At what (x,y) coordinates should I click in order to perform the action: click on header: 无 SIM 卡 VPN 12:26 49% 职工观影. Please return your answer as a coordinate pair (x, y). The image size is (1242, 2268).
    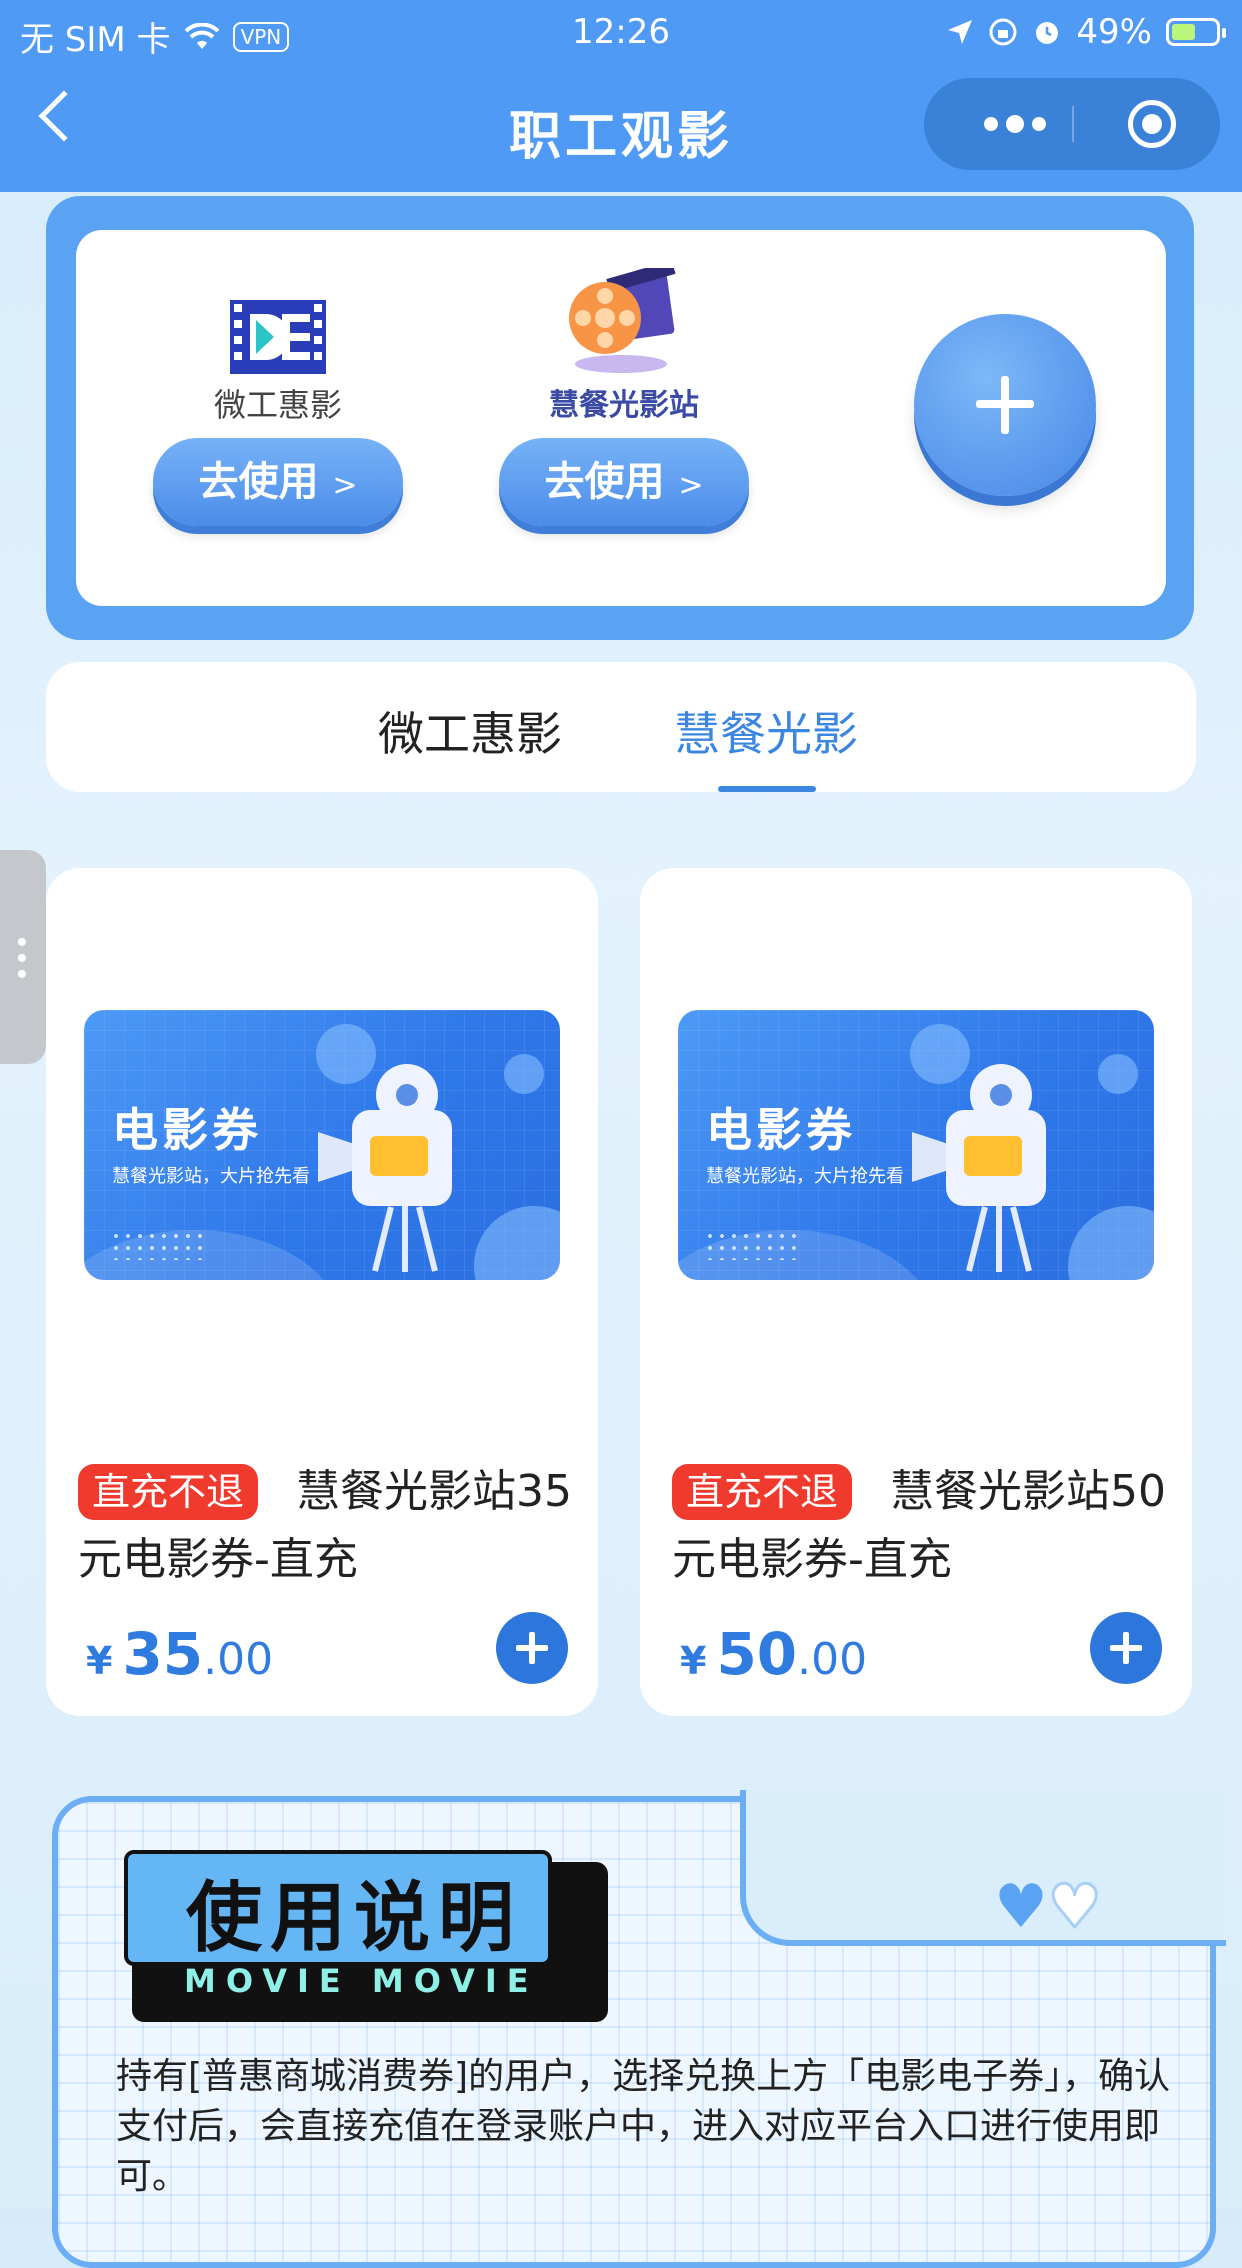
    Looking at the image, I should click on (621, 96).